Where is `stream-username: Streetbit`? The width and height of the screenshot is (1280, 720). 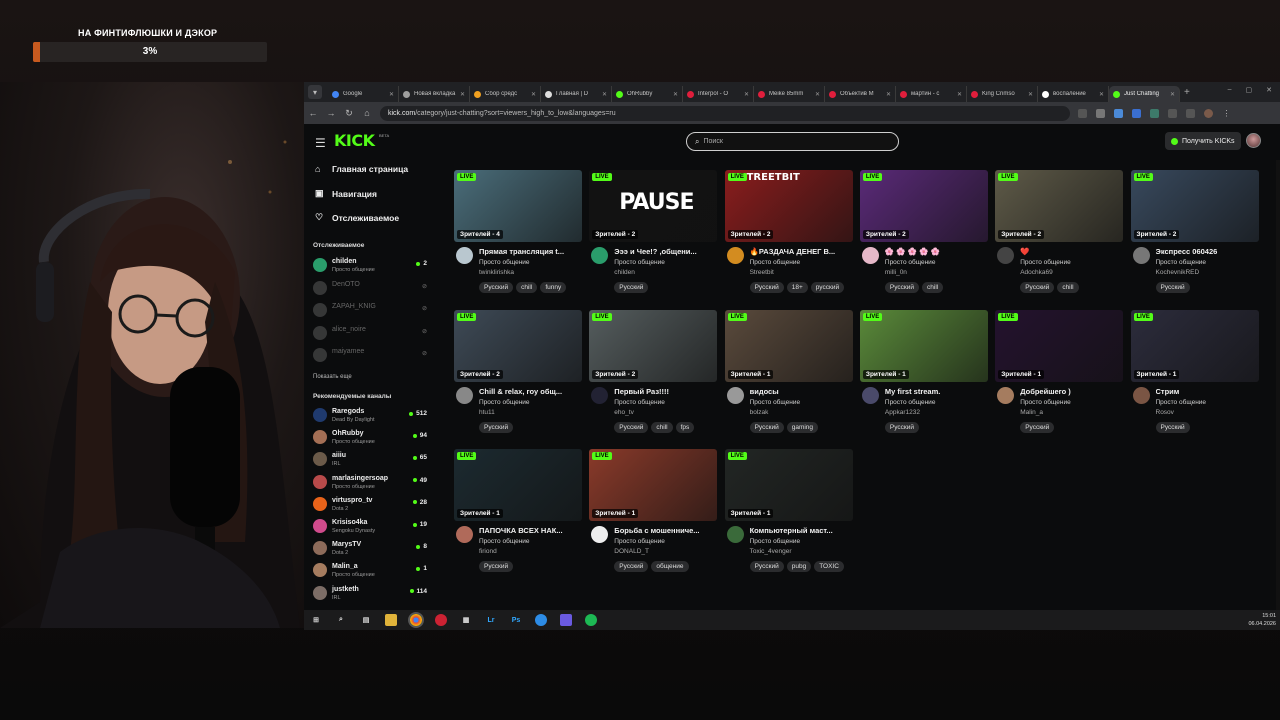
stream-username: Streetbit is located at coordinates (762, 272).